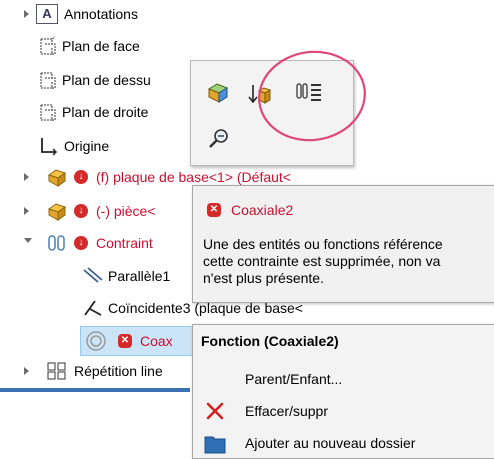 The width and height of the screenshot is (494, 459). Describe the element at coordinates (312, 96) in the screenshot. I see `highlight-circle` at that location.